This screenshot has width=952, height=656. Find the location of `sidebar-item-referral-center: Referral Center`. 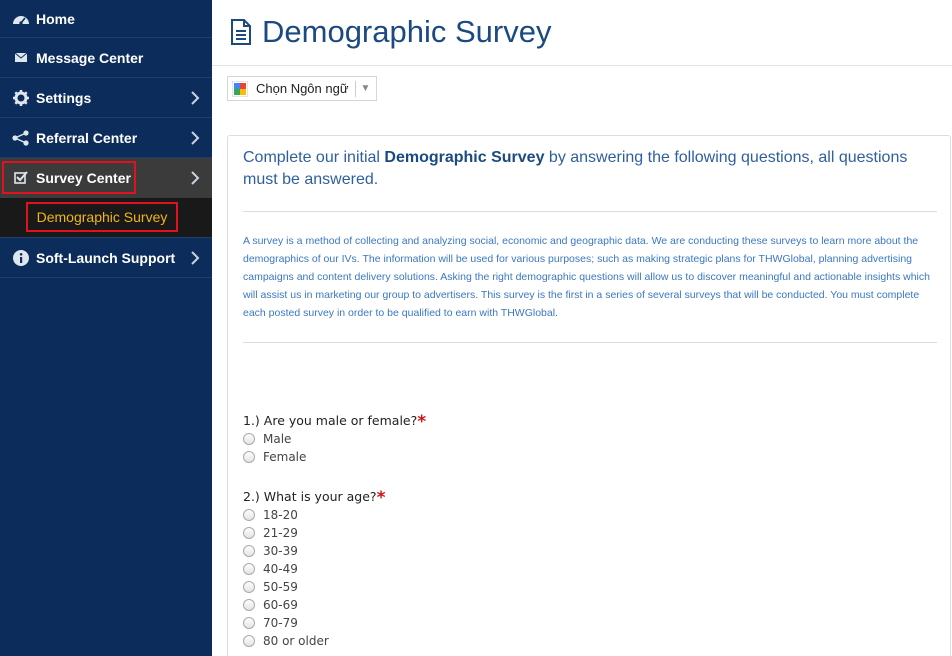

sidebar-item-referral-center: Referral Center is located at coordinates (106, 138).